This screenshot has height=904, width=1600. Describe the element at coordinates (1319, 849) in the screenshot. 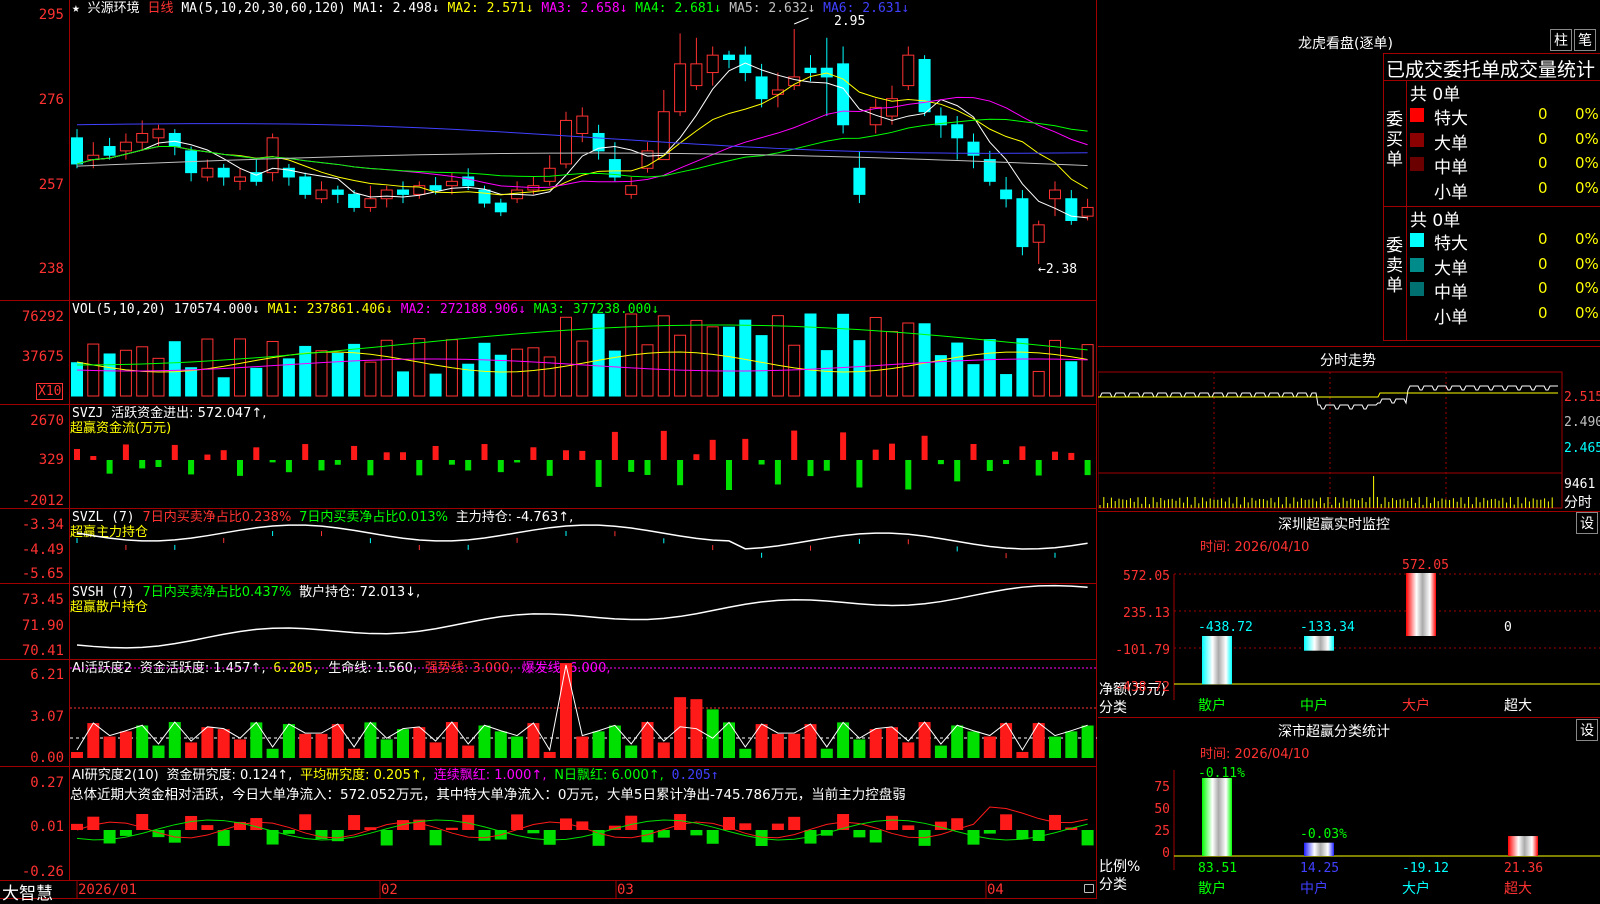

I see `class-bar` at that location.